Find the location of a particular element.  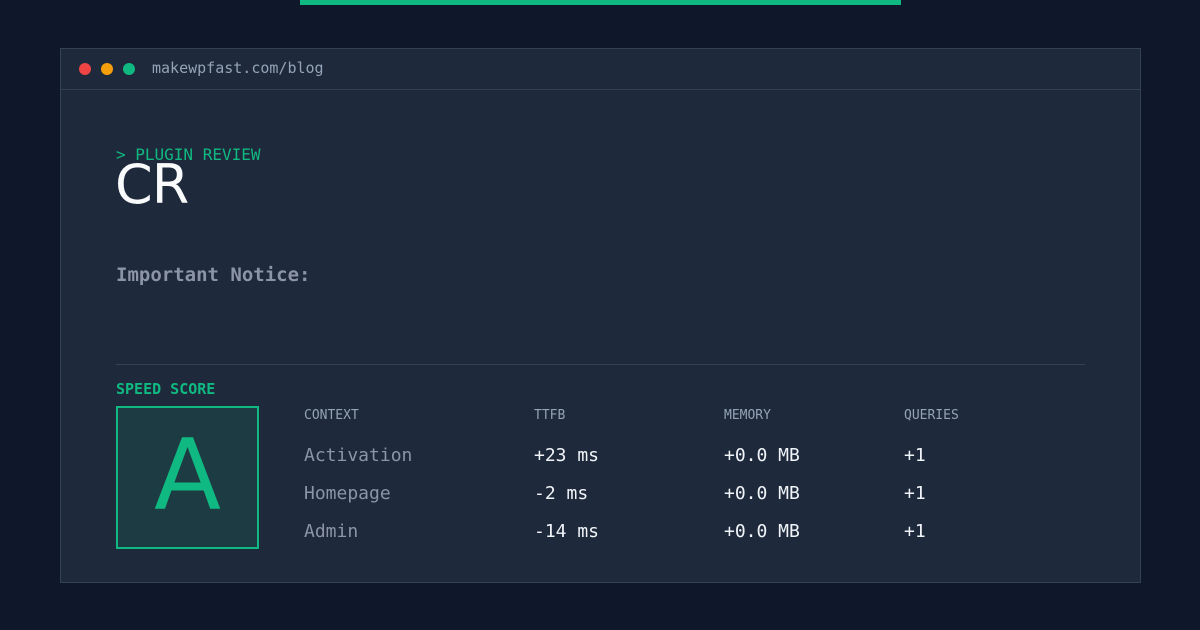

row-admin-context: Admin is located at coordinates (331, 531).